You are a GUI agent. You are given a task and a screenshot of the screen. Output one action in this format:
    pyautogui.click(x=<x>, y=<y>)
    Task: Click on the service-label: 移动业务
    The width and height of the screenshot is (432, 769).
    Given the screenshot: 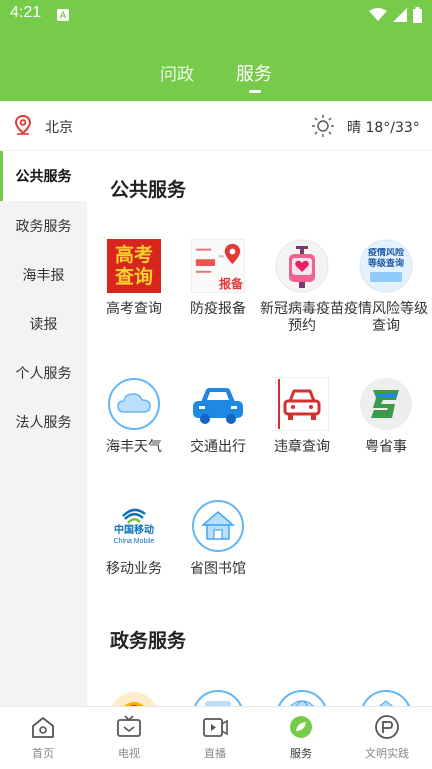 What is the action you would take?
    pyautogui.click(x=134, y=569)
    